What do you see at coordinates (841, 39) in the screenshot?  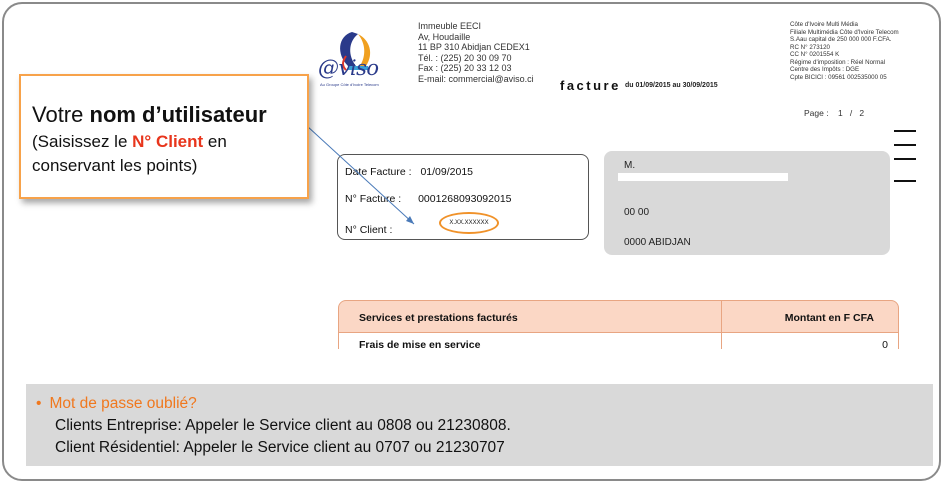 I see `company-line: S.Aau capital de 250 000 000 F.CFA.` at bounding box center [841, 39].